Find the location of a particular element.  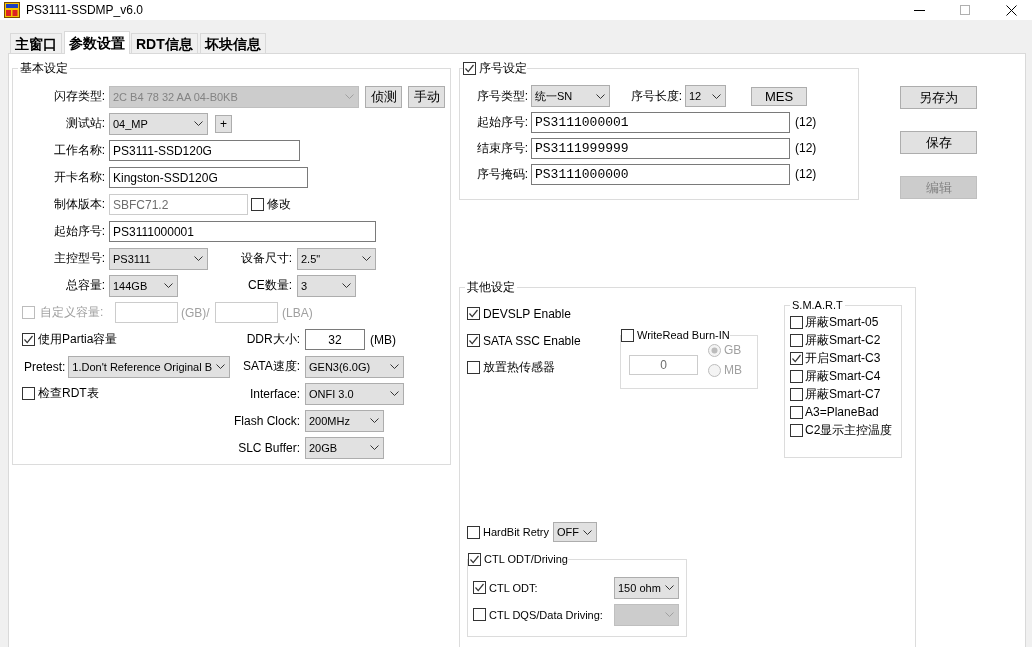

dropdown: 04_MP is located at coordinates (158, 123).